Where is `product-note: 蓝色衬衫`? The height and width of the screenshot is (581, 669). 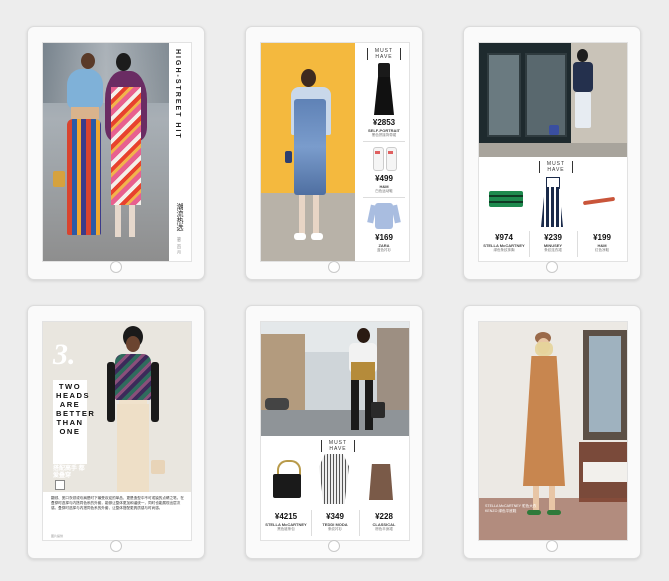 product-note: 蓝色衬衫 is located at coordinates (384, 250).